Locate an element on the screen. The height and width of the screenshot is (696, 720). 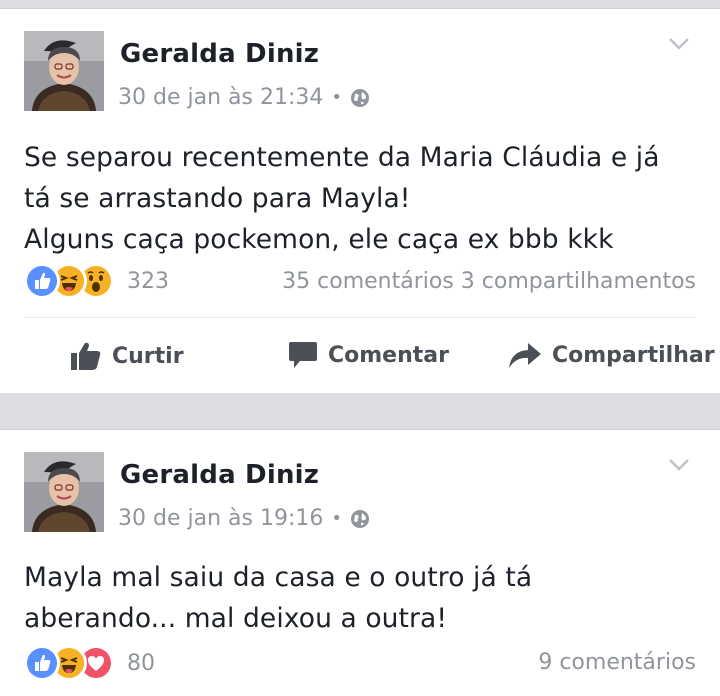
post-meta: 30 de jan às 21:34 • is located at coordinates (244, 97).